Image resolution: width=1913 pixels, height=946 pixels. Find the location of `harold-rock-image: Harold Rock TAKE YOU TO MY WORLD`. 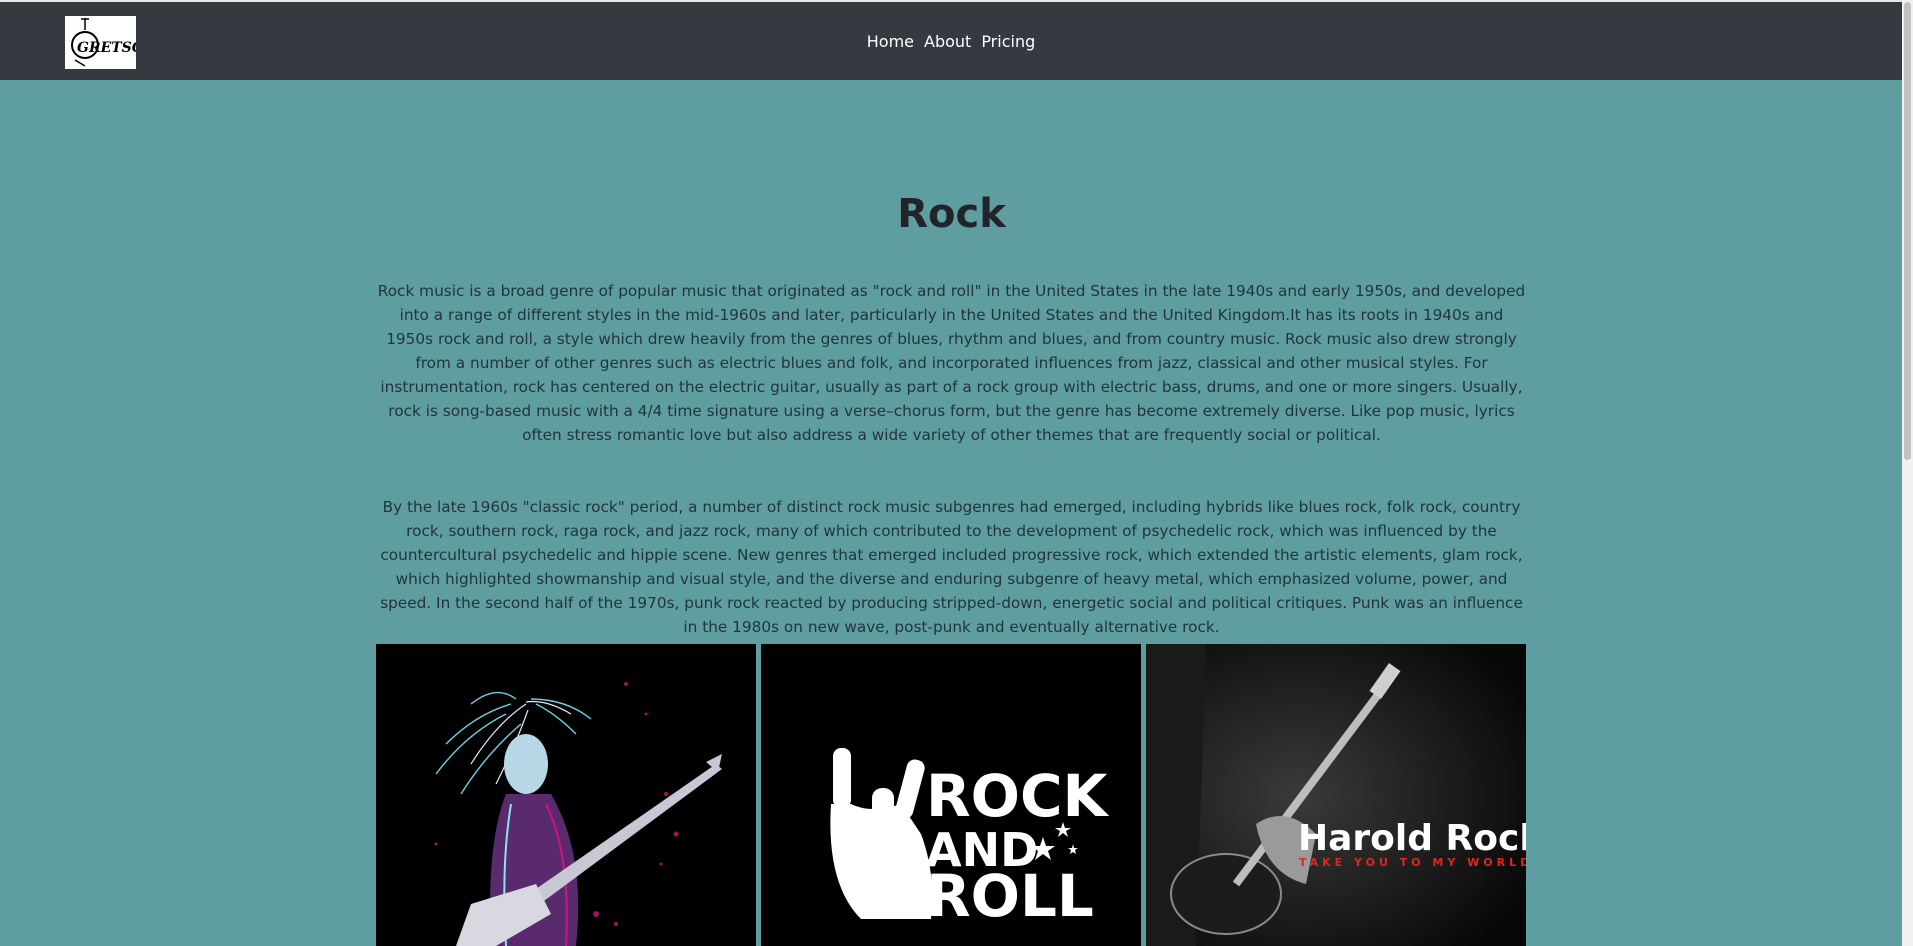

harold-rock-image: Harold Rock TAKE YOU TO MY WORLD is located at coordinates (1336, 795).